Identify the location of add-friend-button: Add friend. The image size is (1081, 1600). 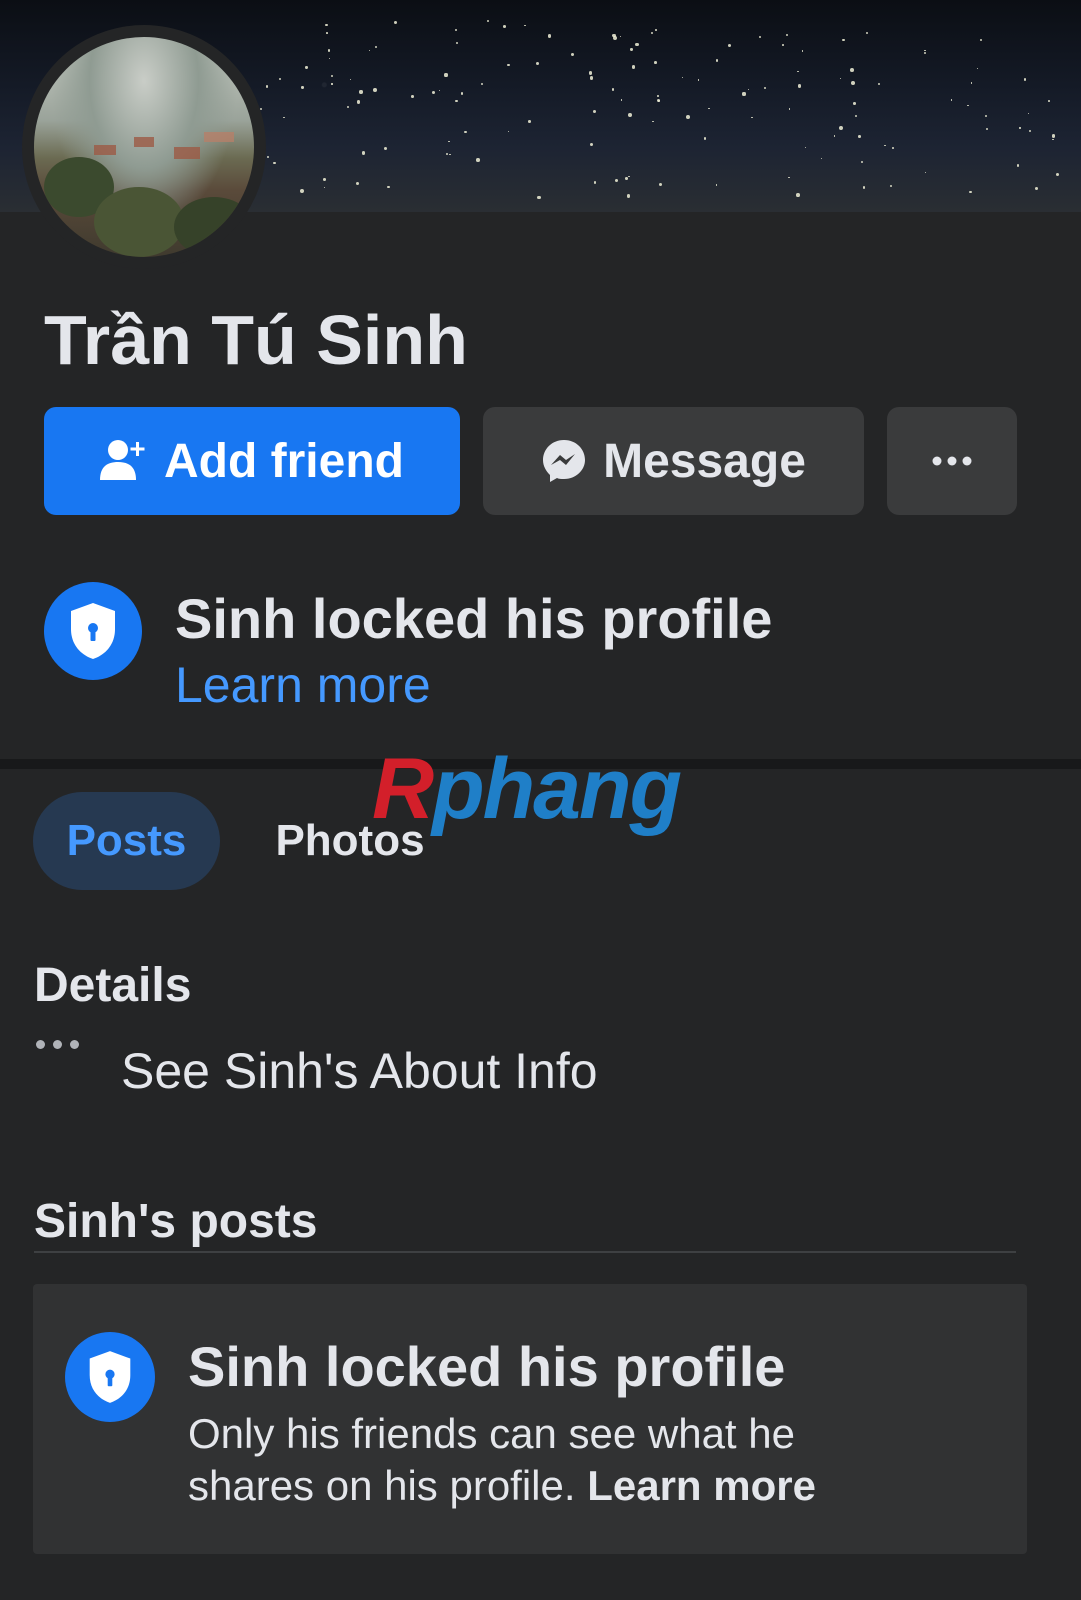
(252, 461).